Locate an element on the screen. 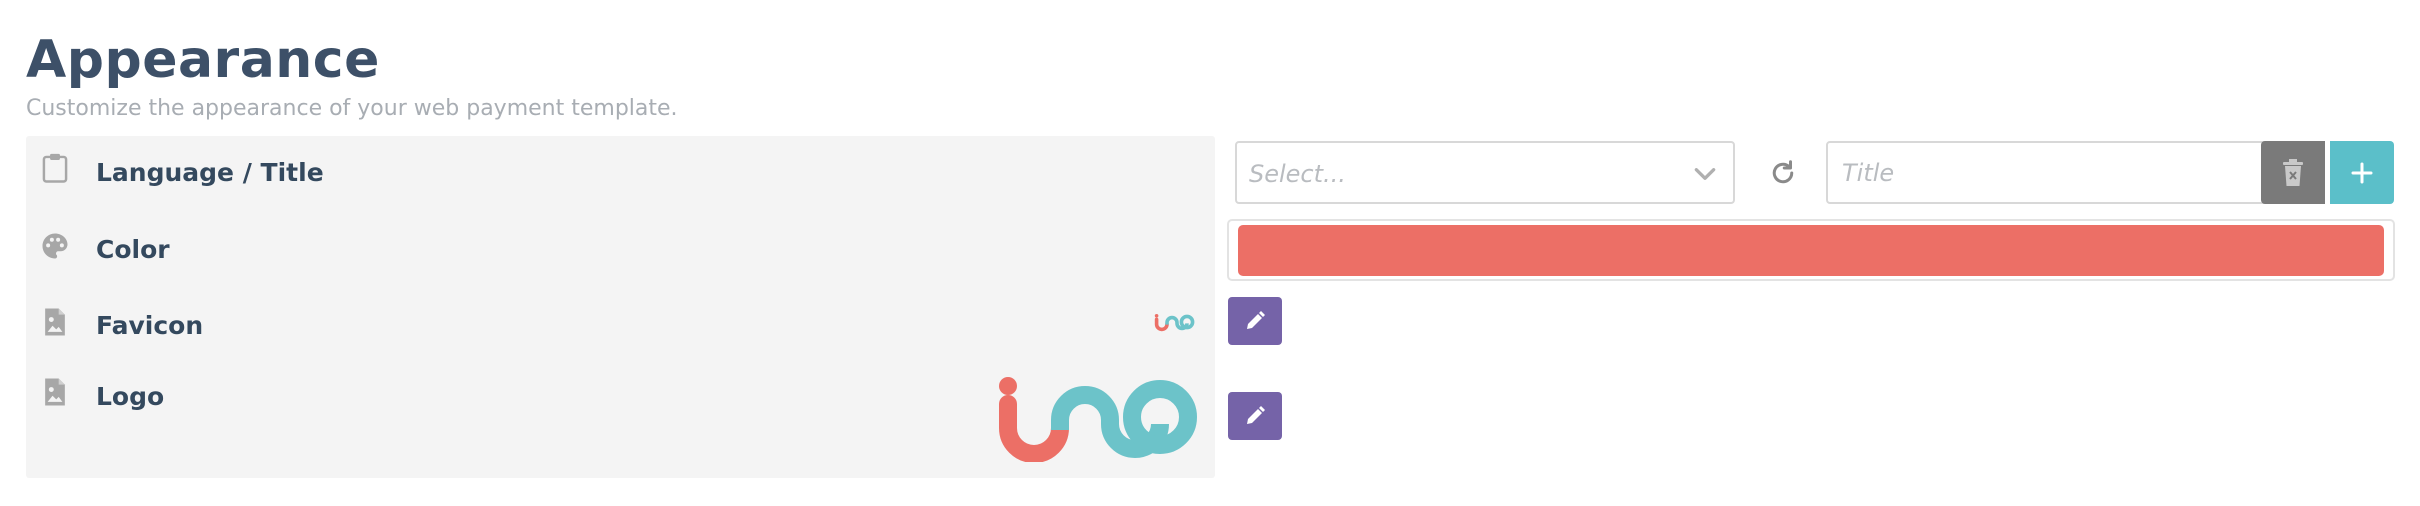 This screenshot has width=2420, height=506. clipboard-icon is located at coordinates (55, 168).